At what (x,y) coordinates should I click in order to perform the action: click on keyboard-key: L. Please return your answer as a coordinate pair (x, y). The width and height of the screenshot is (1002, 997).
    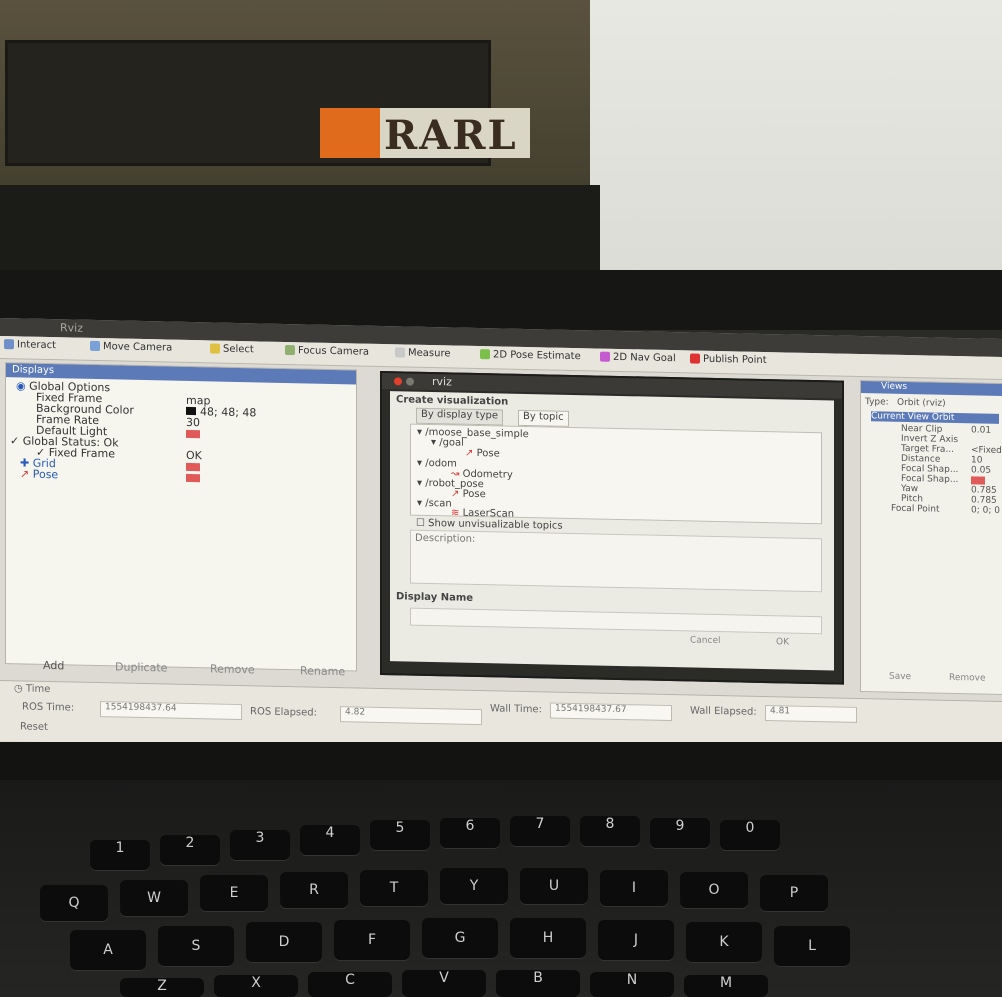
    Looking at the image, I should click on (812, 946).